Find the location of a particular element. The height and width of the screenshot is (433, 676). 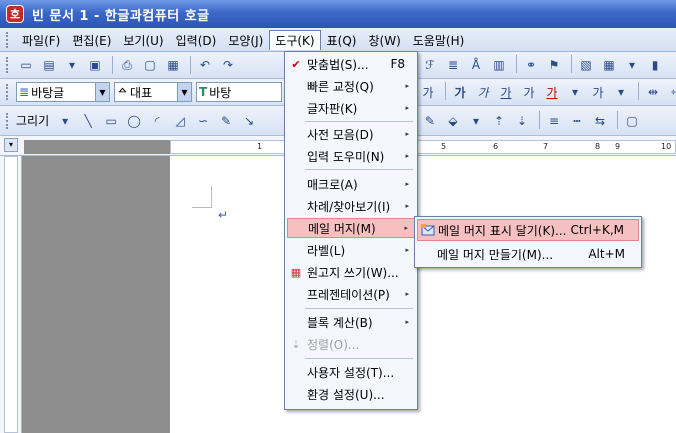

chart-icon: ▮ is located at coordinates (655, 65).